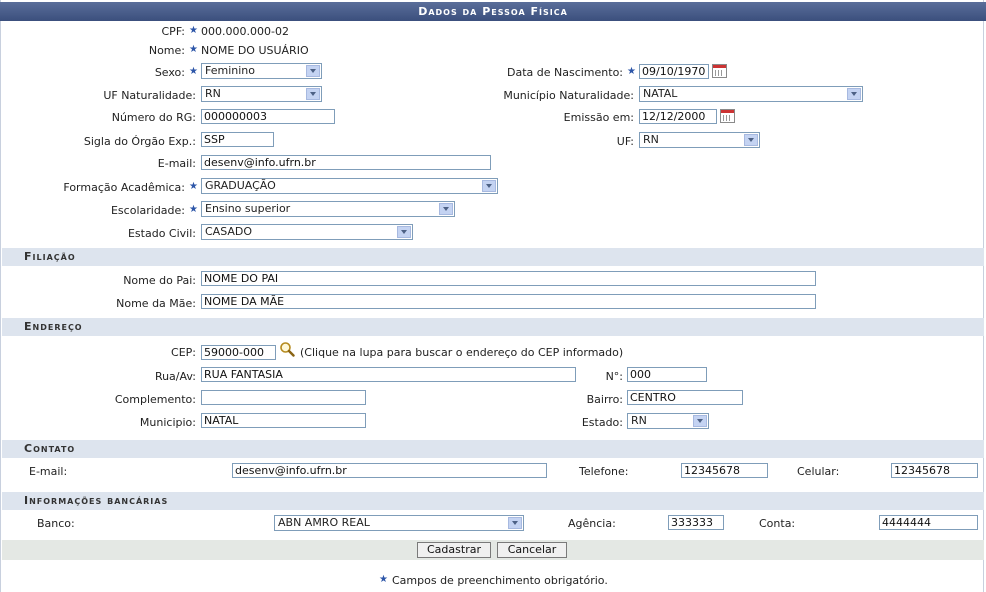 The height and width of the screenshot is (592, 986). I want to click on emissao-field, so click(678, 116).